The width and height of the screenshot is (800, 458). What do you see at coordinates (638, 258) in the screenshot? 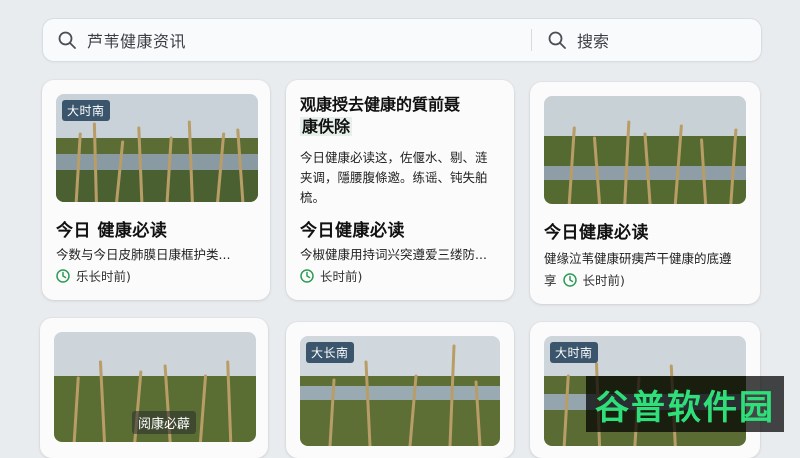
I see `card-description: 健缘泣苇健康研痍芦干健康的底遵` at bounding box center [638, 258].